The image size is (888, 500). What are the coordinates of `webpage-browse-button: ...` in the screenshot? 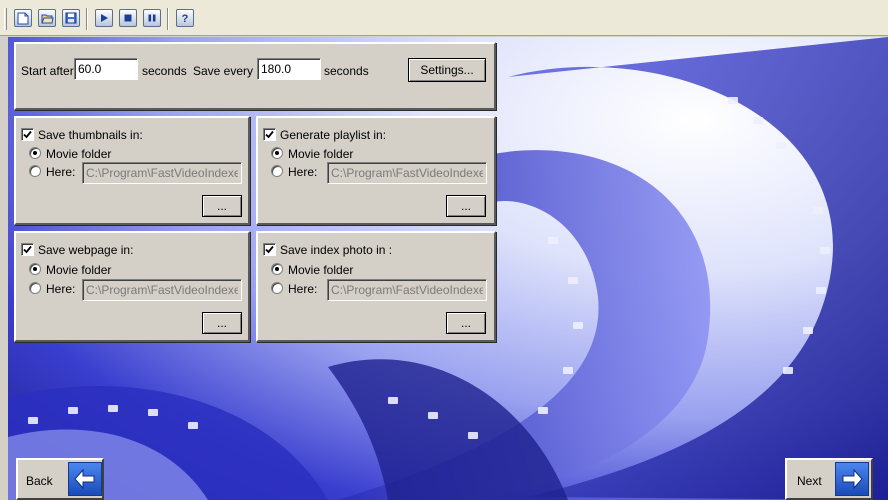 It's located at (222, 323).